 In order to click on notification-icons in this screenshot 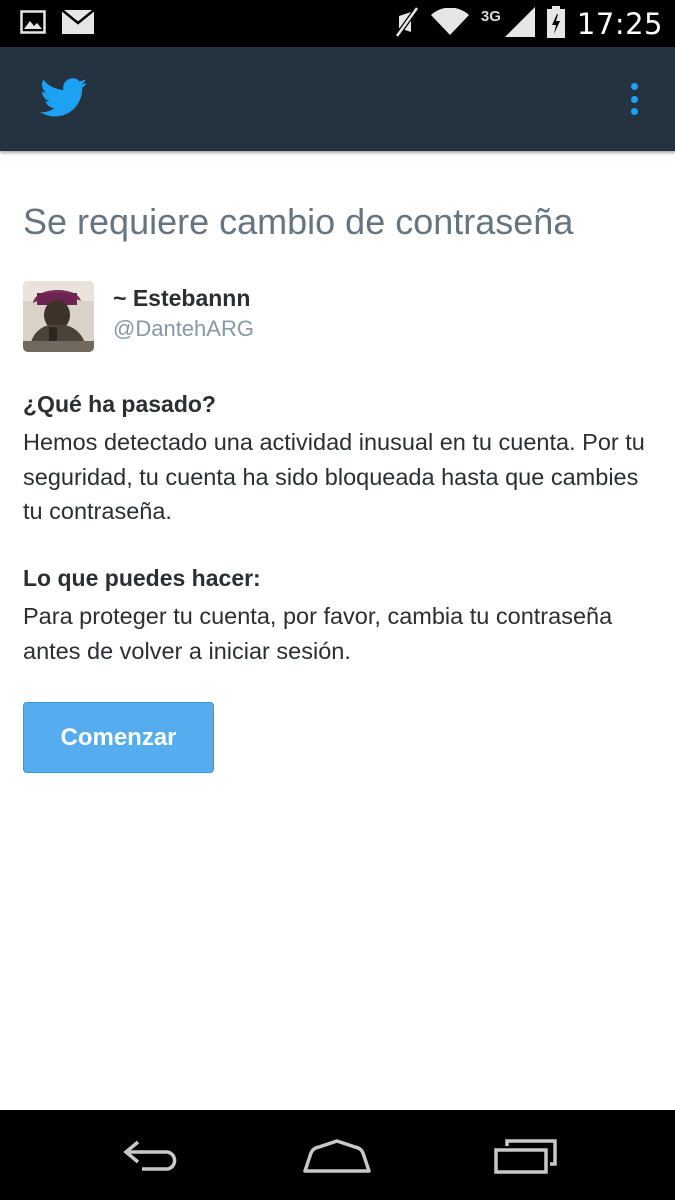, I will do `click(57, 24)`.